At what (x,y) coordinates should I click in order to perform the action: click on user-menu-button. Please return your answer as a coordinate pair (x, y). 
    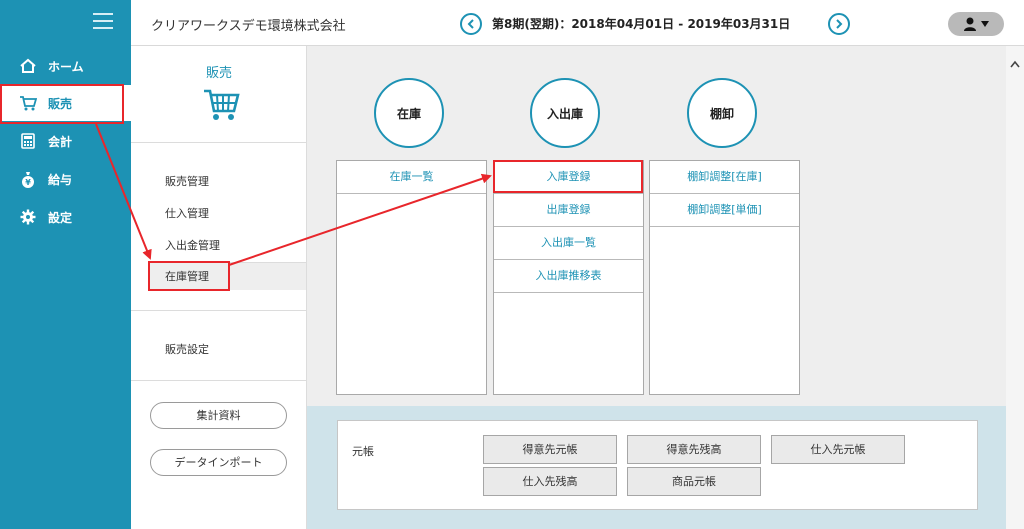
    Looking at the image, I should click on (976, 24).